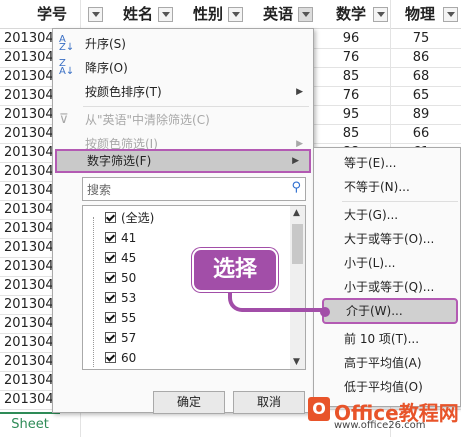 The height and width of the screenshot is (439, 461). I want to click on filter-button-name, so click(165, 14).